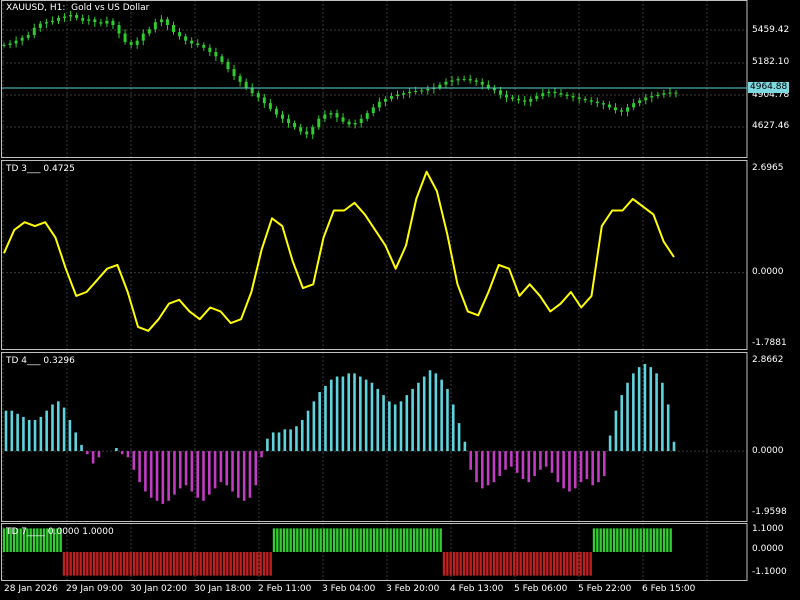 The image size is (800, 600). I want to click on current-price-tag: 4964.88, so click(769, 87).